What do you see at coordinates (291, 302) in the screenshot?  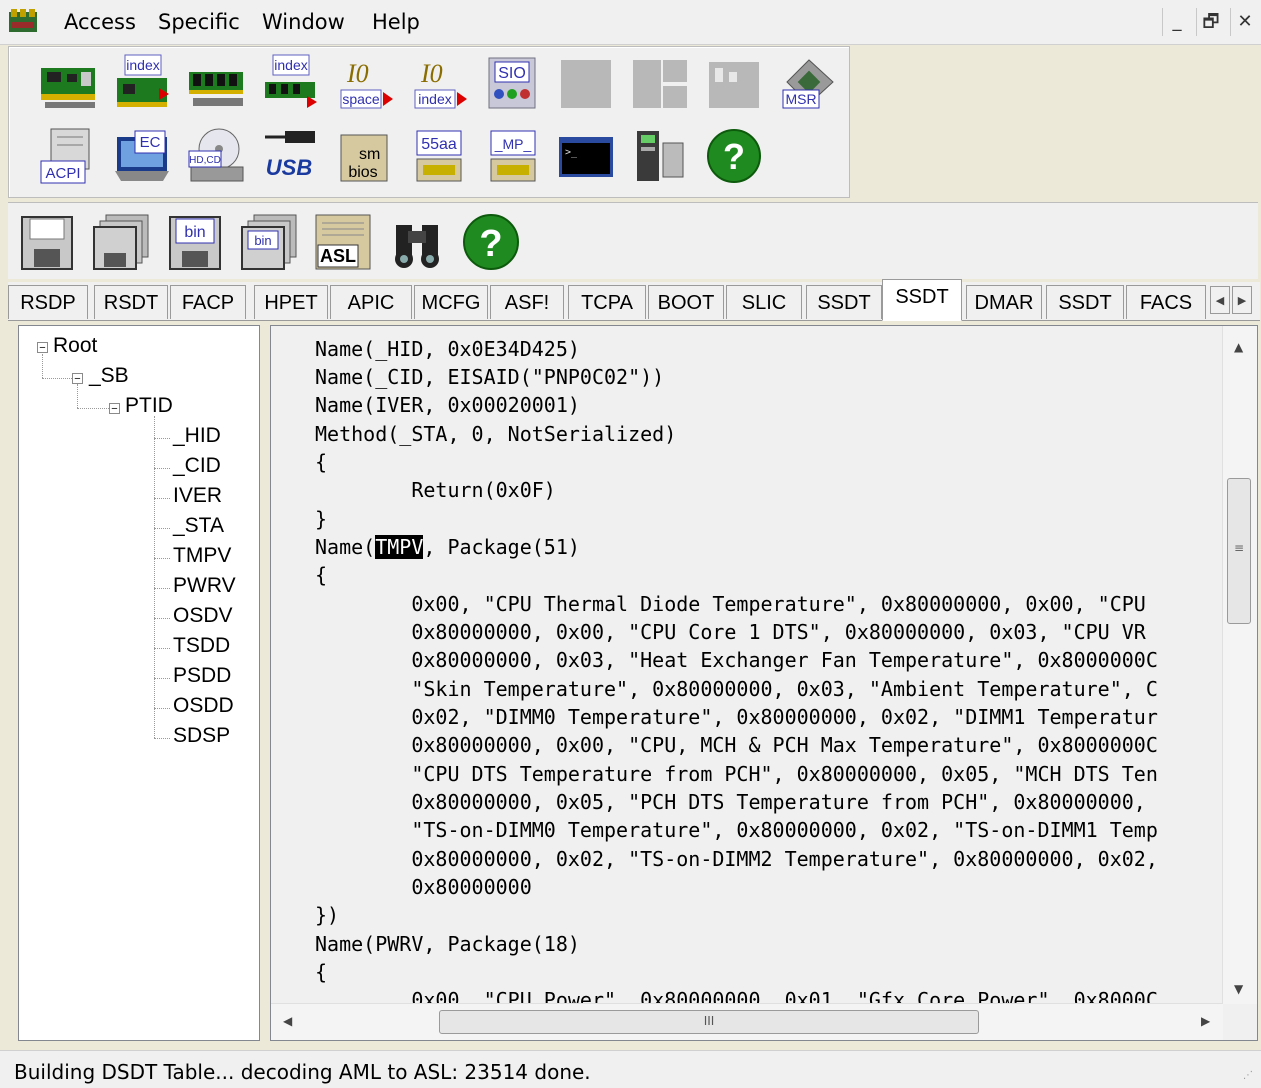 I see `tab-hpet: HPET` at bounding box center [291, 302].